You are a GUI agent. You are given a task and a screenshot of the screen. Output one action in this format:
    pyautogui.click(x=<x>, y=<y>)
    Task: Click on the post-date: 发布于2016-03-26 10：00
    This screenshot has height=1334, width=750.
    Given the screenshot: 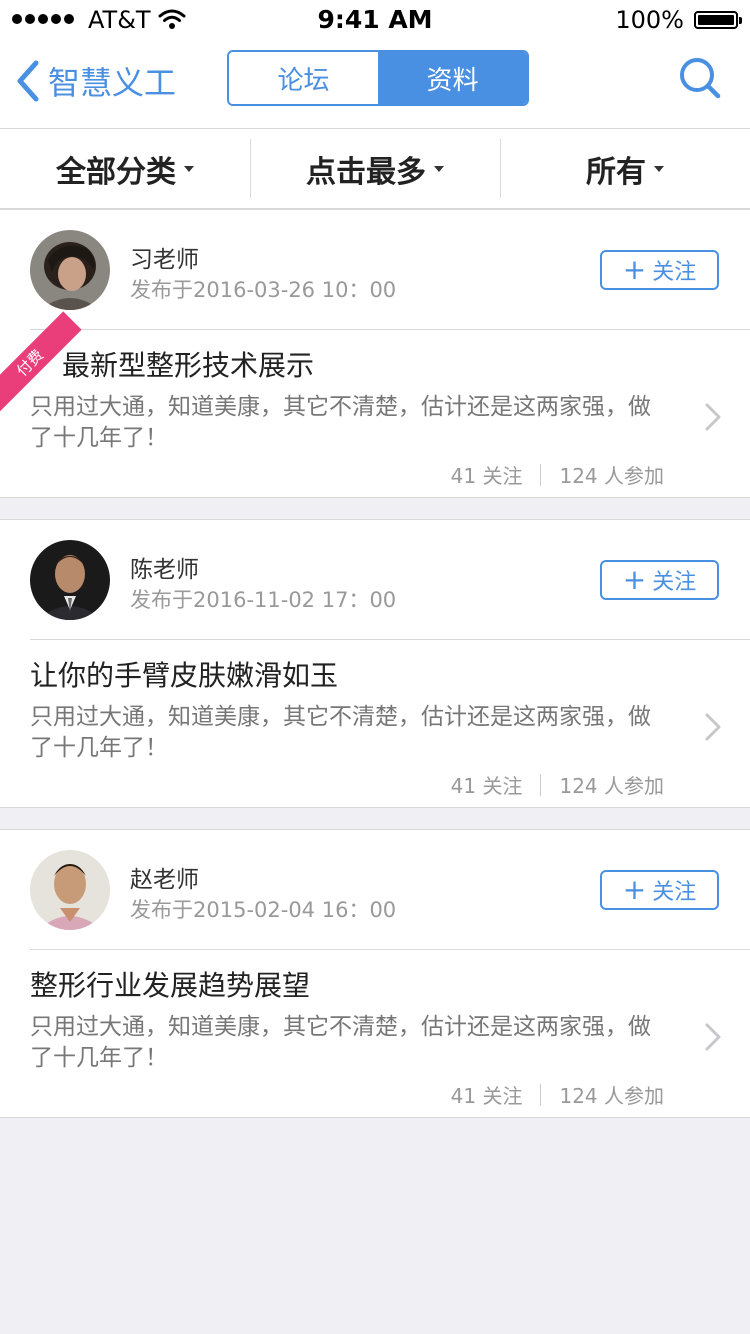 What is the action you would take?
    pyautogui.click(x=263, y=290)
    